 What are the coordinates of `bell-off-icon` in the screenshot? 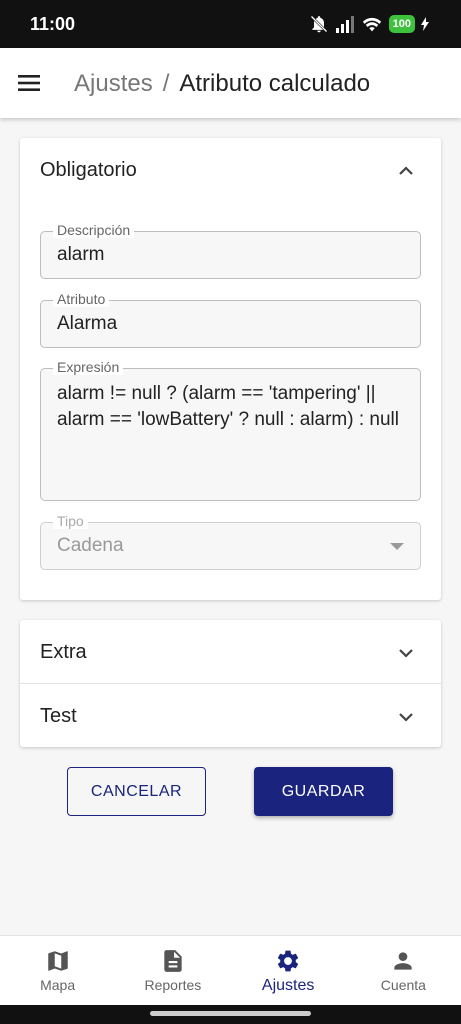 It's located at (319, 24).